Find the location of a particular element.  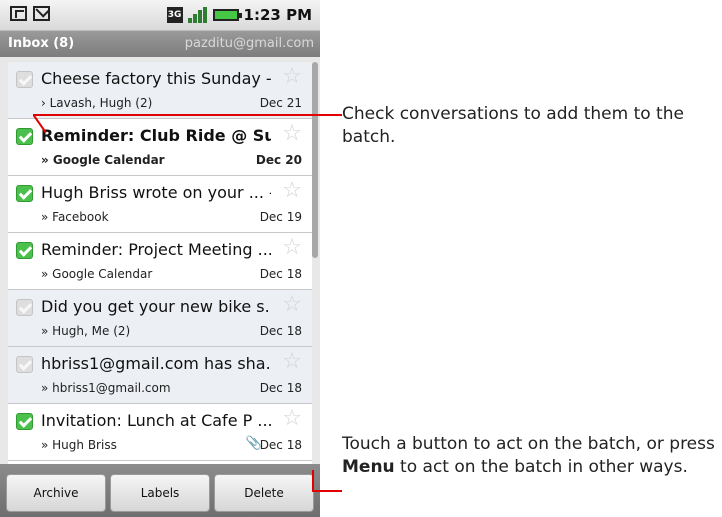

conversation-sender: » Hugh, Me (2) is located at coordinates (86, 331).